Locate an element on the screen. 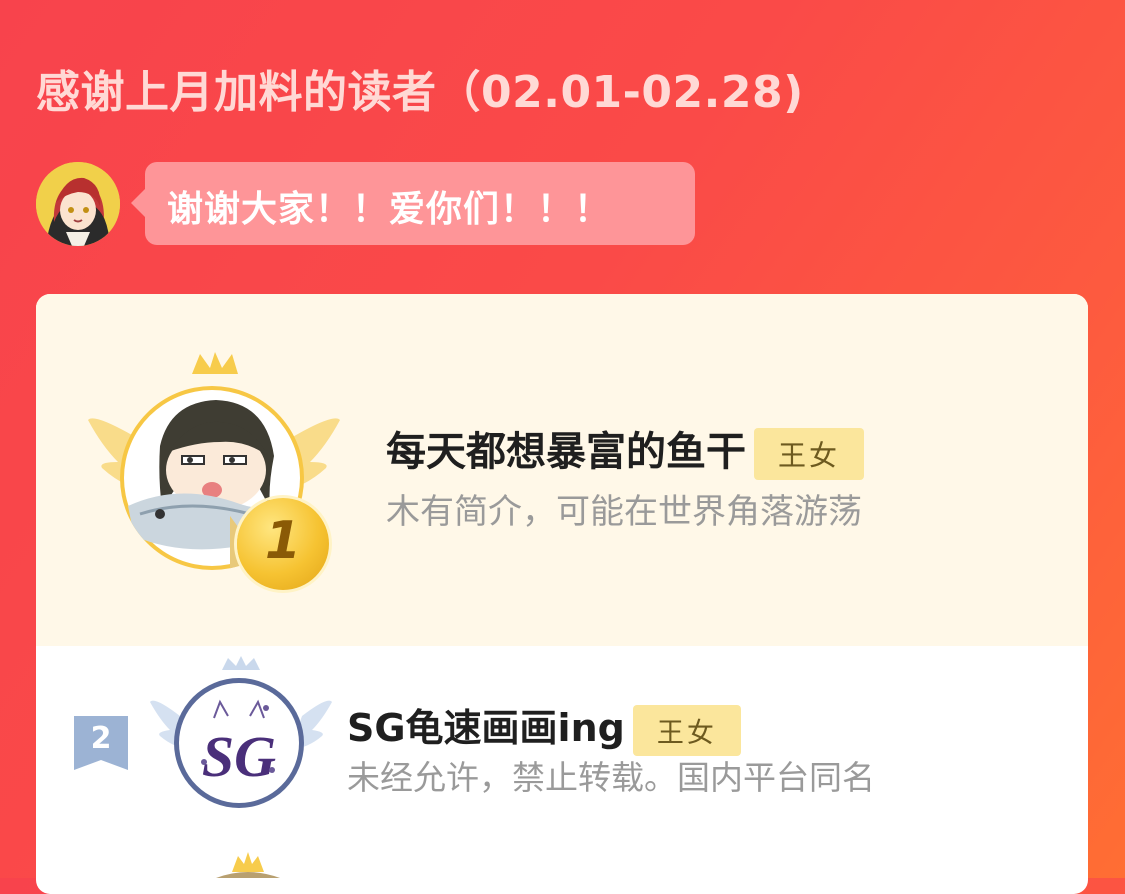  host-message-bubble: 谢谢大家！！爱你们！！！ is located at coordinates (413, 203).